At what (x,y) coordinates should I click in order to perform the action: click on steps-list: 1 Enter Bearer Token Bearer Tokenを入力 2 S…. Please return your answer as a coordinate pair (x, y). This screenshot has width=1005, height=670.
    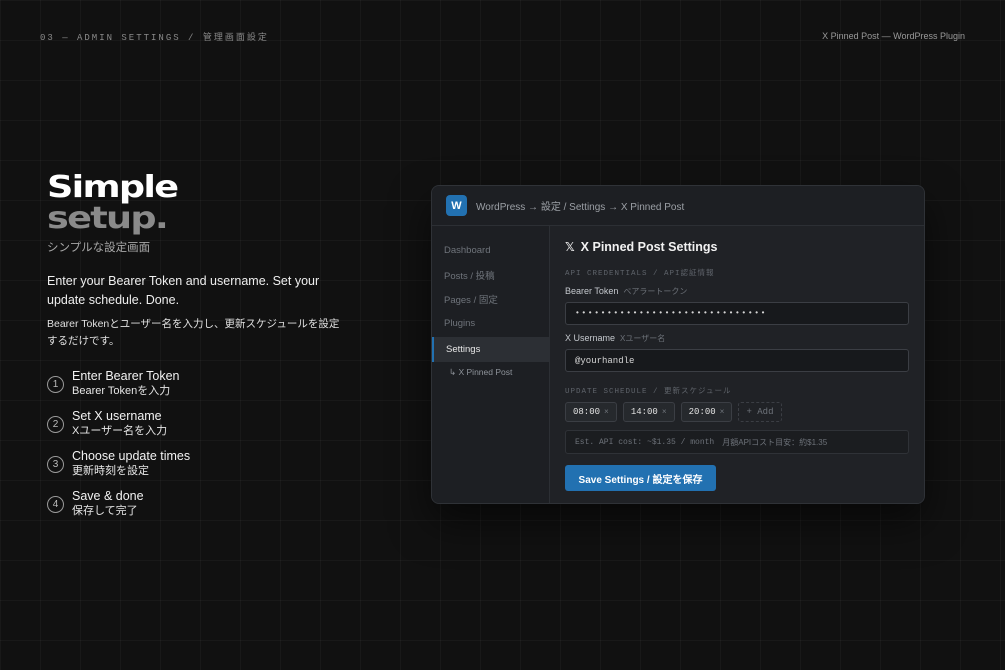
    Looking at the image, I should click on (118, 444).